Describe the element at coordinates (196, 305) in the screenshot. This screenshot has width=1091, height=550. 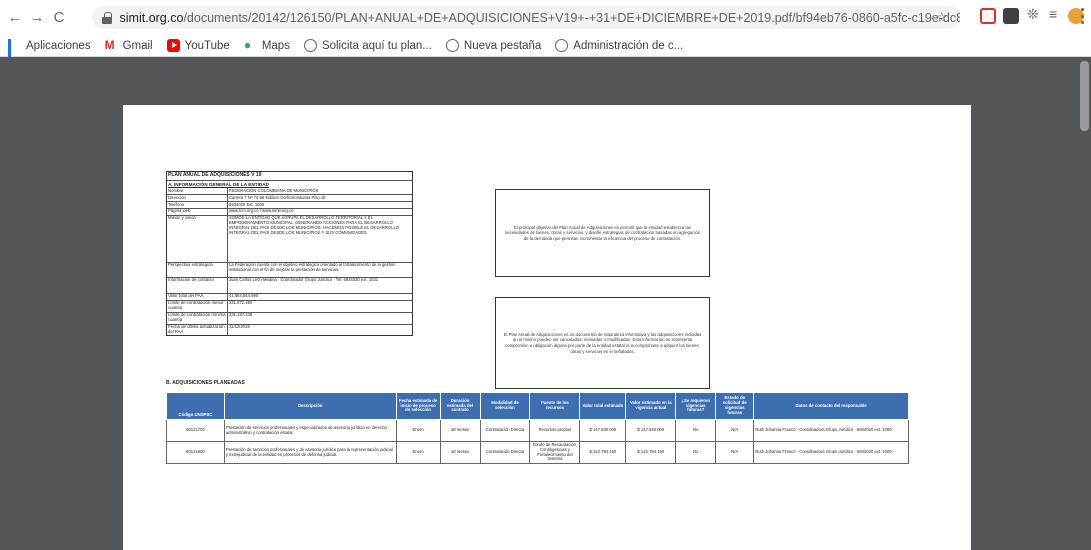
I see `info-key: Límite de contratación menor cuantía` at that location.